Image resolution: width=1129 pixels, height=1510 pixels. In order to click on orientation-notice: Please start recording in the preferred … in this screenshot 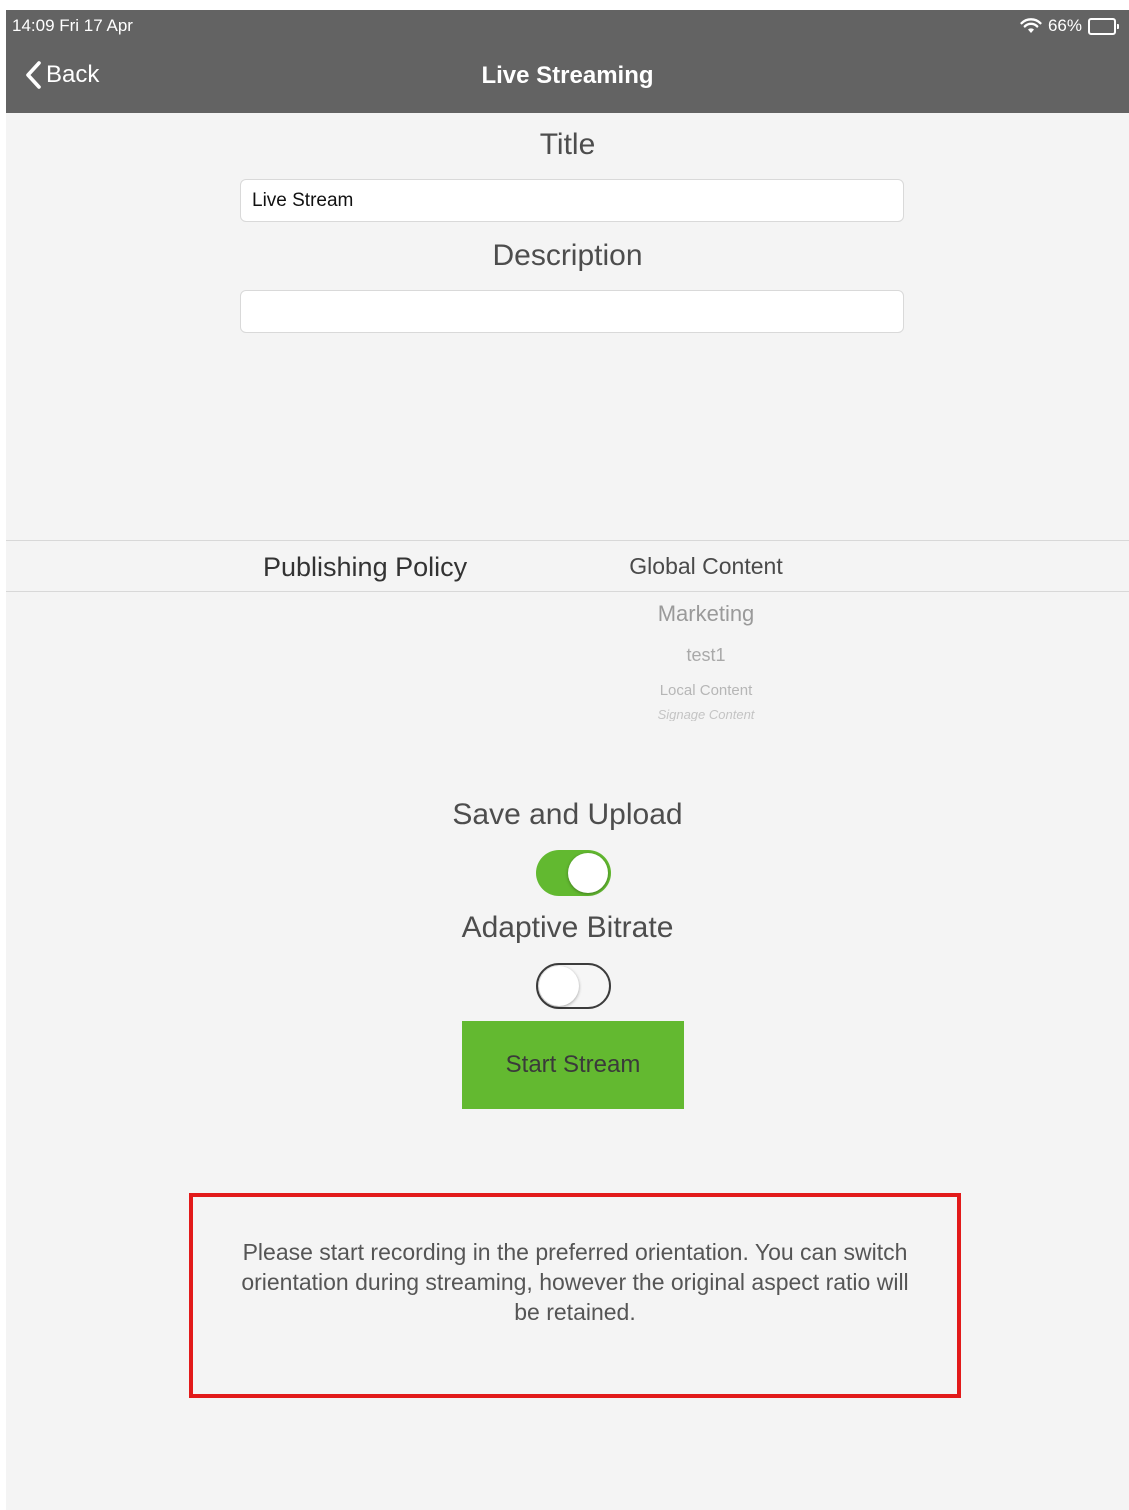, I will do `click(575, 1295)`.